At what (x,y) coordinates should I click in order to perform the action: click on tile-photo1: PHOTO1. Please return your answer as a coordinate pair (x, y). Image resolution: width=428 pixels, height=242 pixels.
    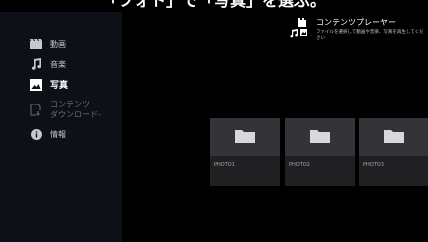
    Looking at the image, I should click on (245, 152).